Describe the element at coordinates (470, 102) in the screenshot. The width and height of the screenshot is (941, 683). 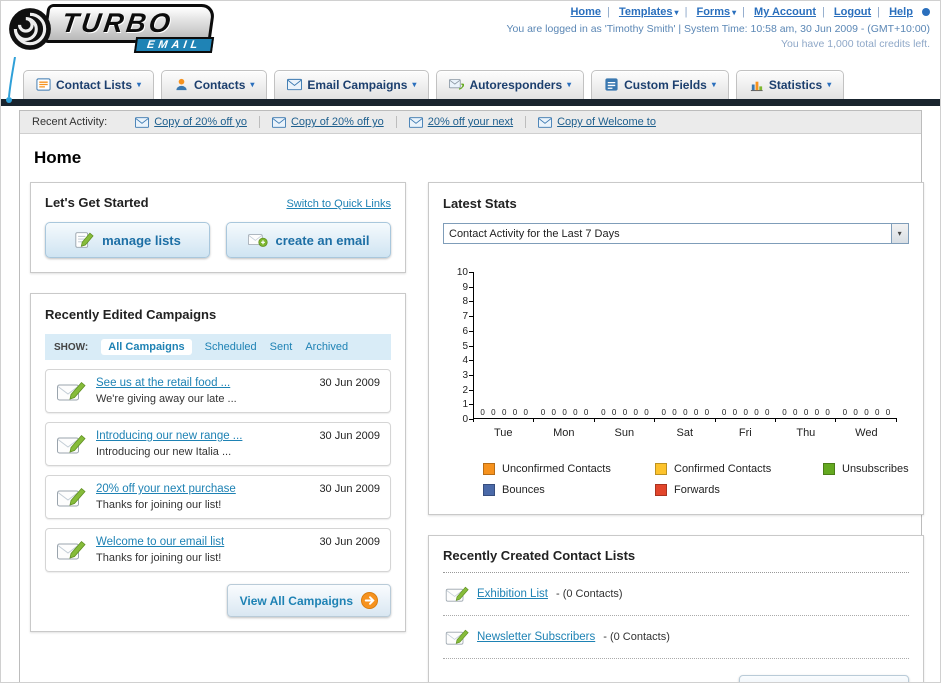
I see `divider-bar` at that location.